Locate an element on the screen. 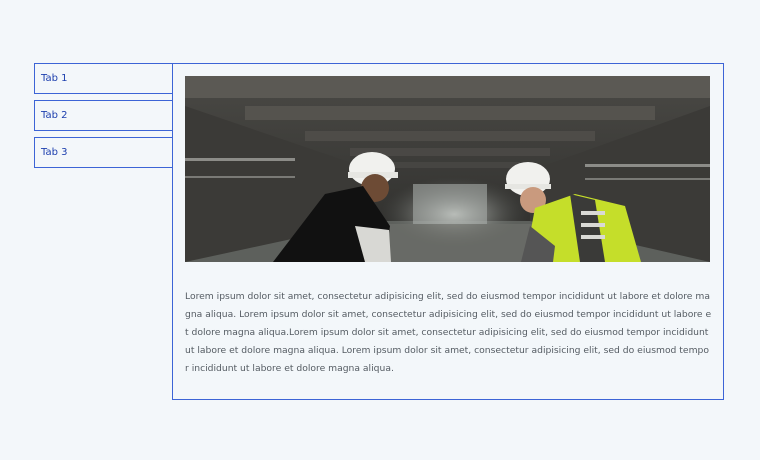 This screenshot has width=760, height=460. tab-2: Tab 2 is located at coordinates (103, 115).